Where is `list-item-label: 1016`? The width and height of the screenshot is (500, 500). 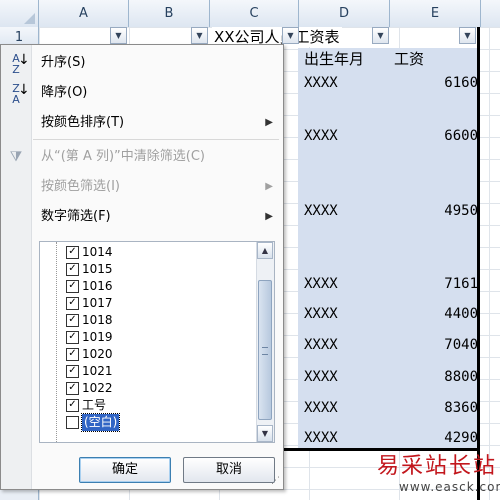 list-item-label: 1016 is located at coordinates (97, 286).